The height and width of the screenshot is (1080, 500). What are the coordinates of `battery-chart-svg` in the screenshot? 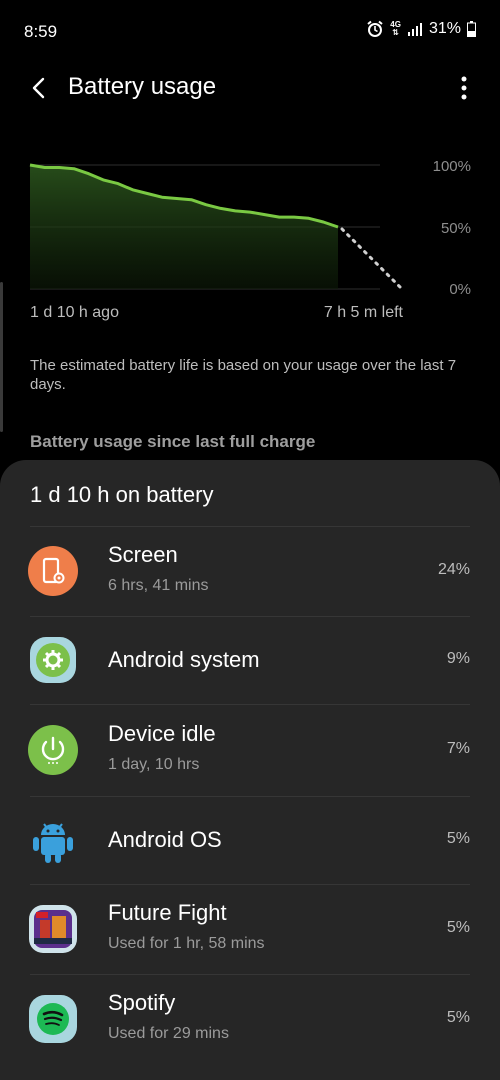 It's located at (216, 227).